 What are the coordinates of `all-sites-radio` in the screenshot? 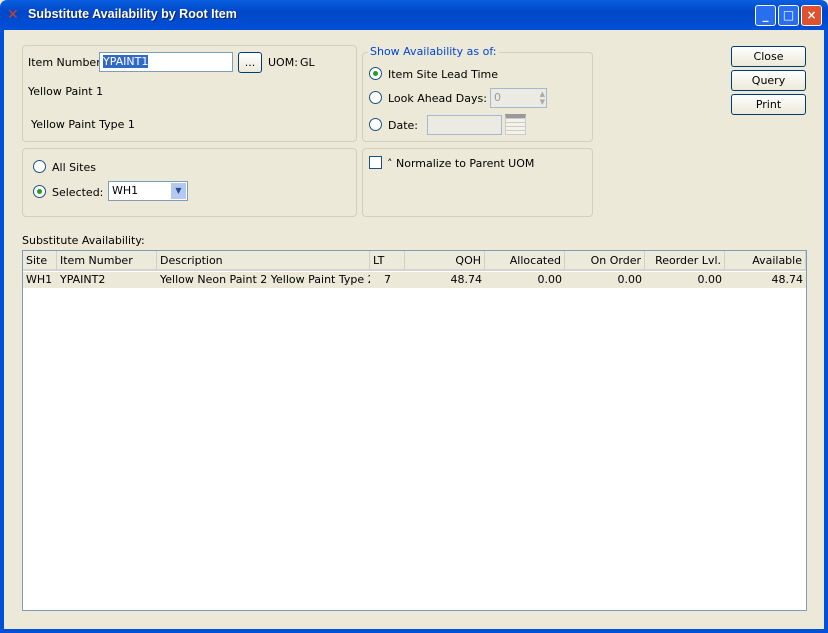 It's located at (39, 166).